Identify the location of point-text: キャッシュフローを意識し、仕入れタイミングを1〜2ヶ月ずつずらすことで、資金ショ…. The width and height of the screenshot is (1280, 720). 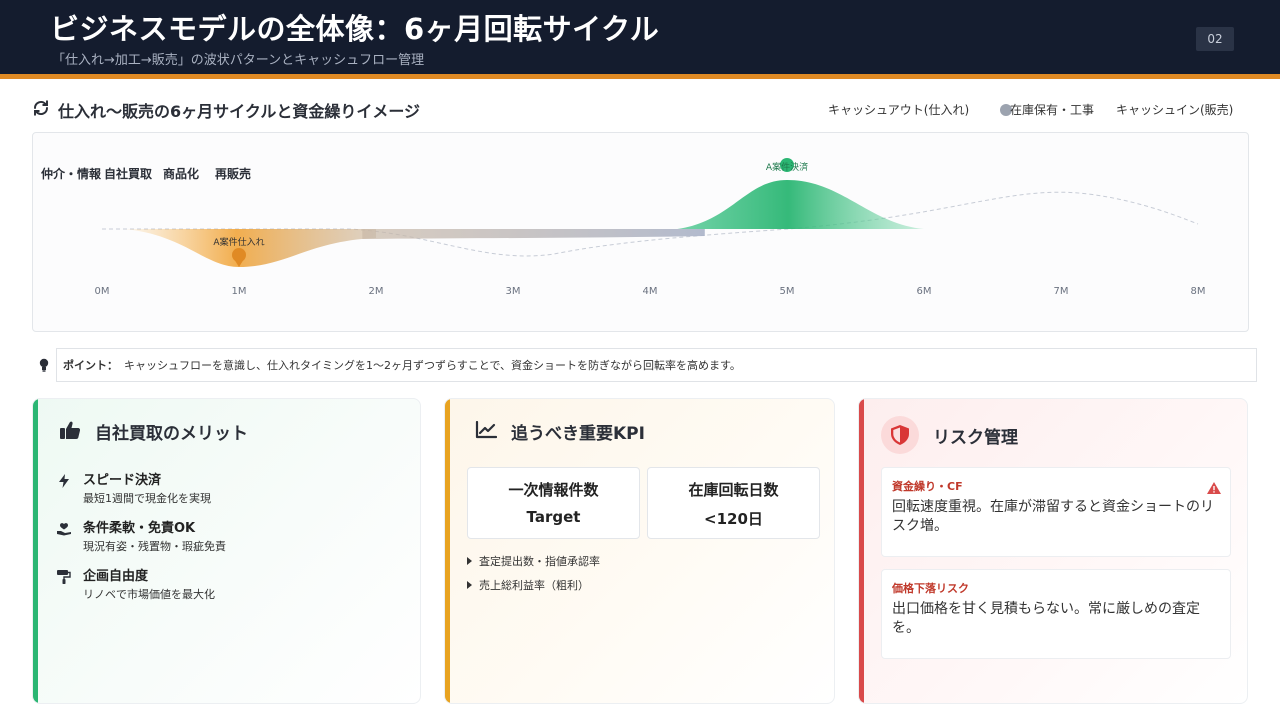
(432, 365).